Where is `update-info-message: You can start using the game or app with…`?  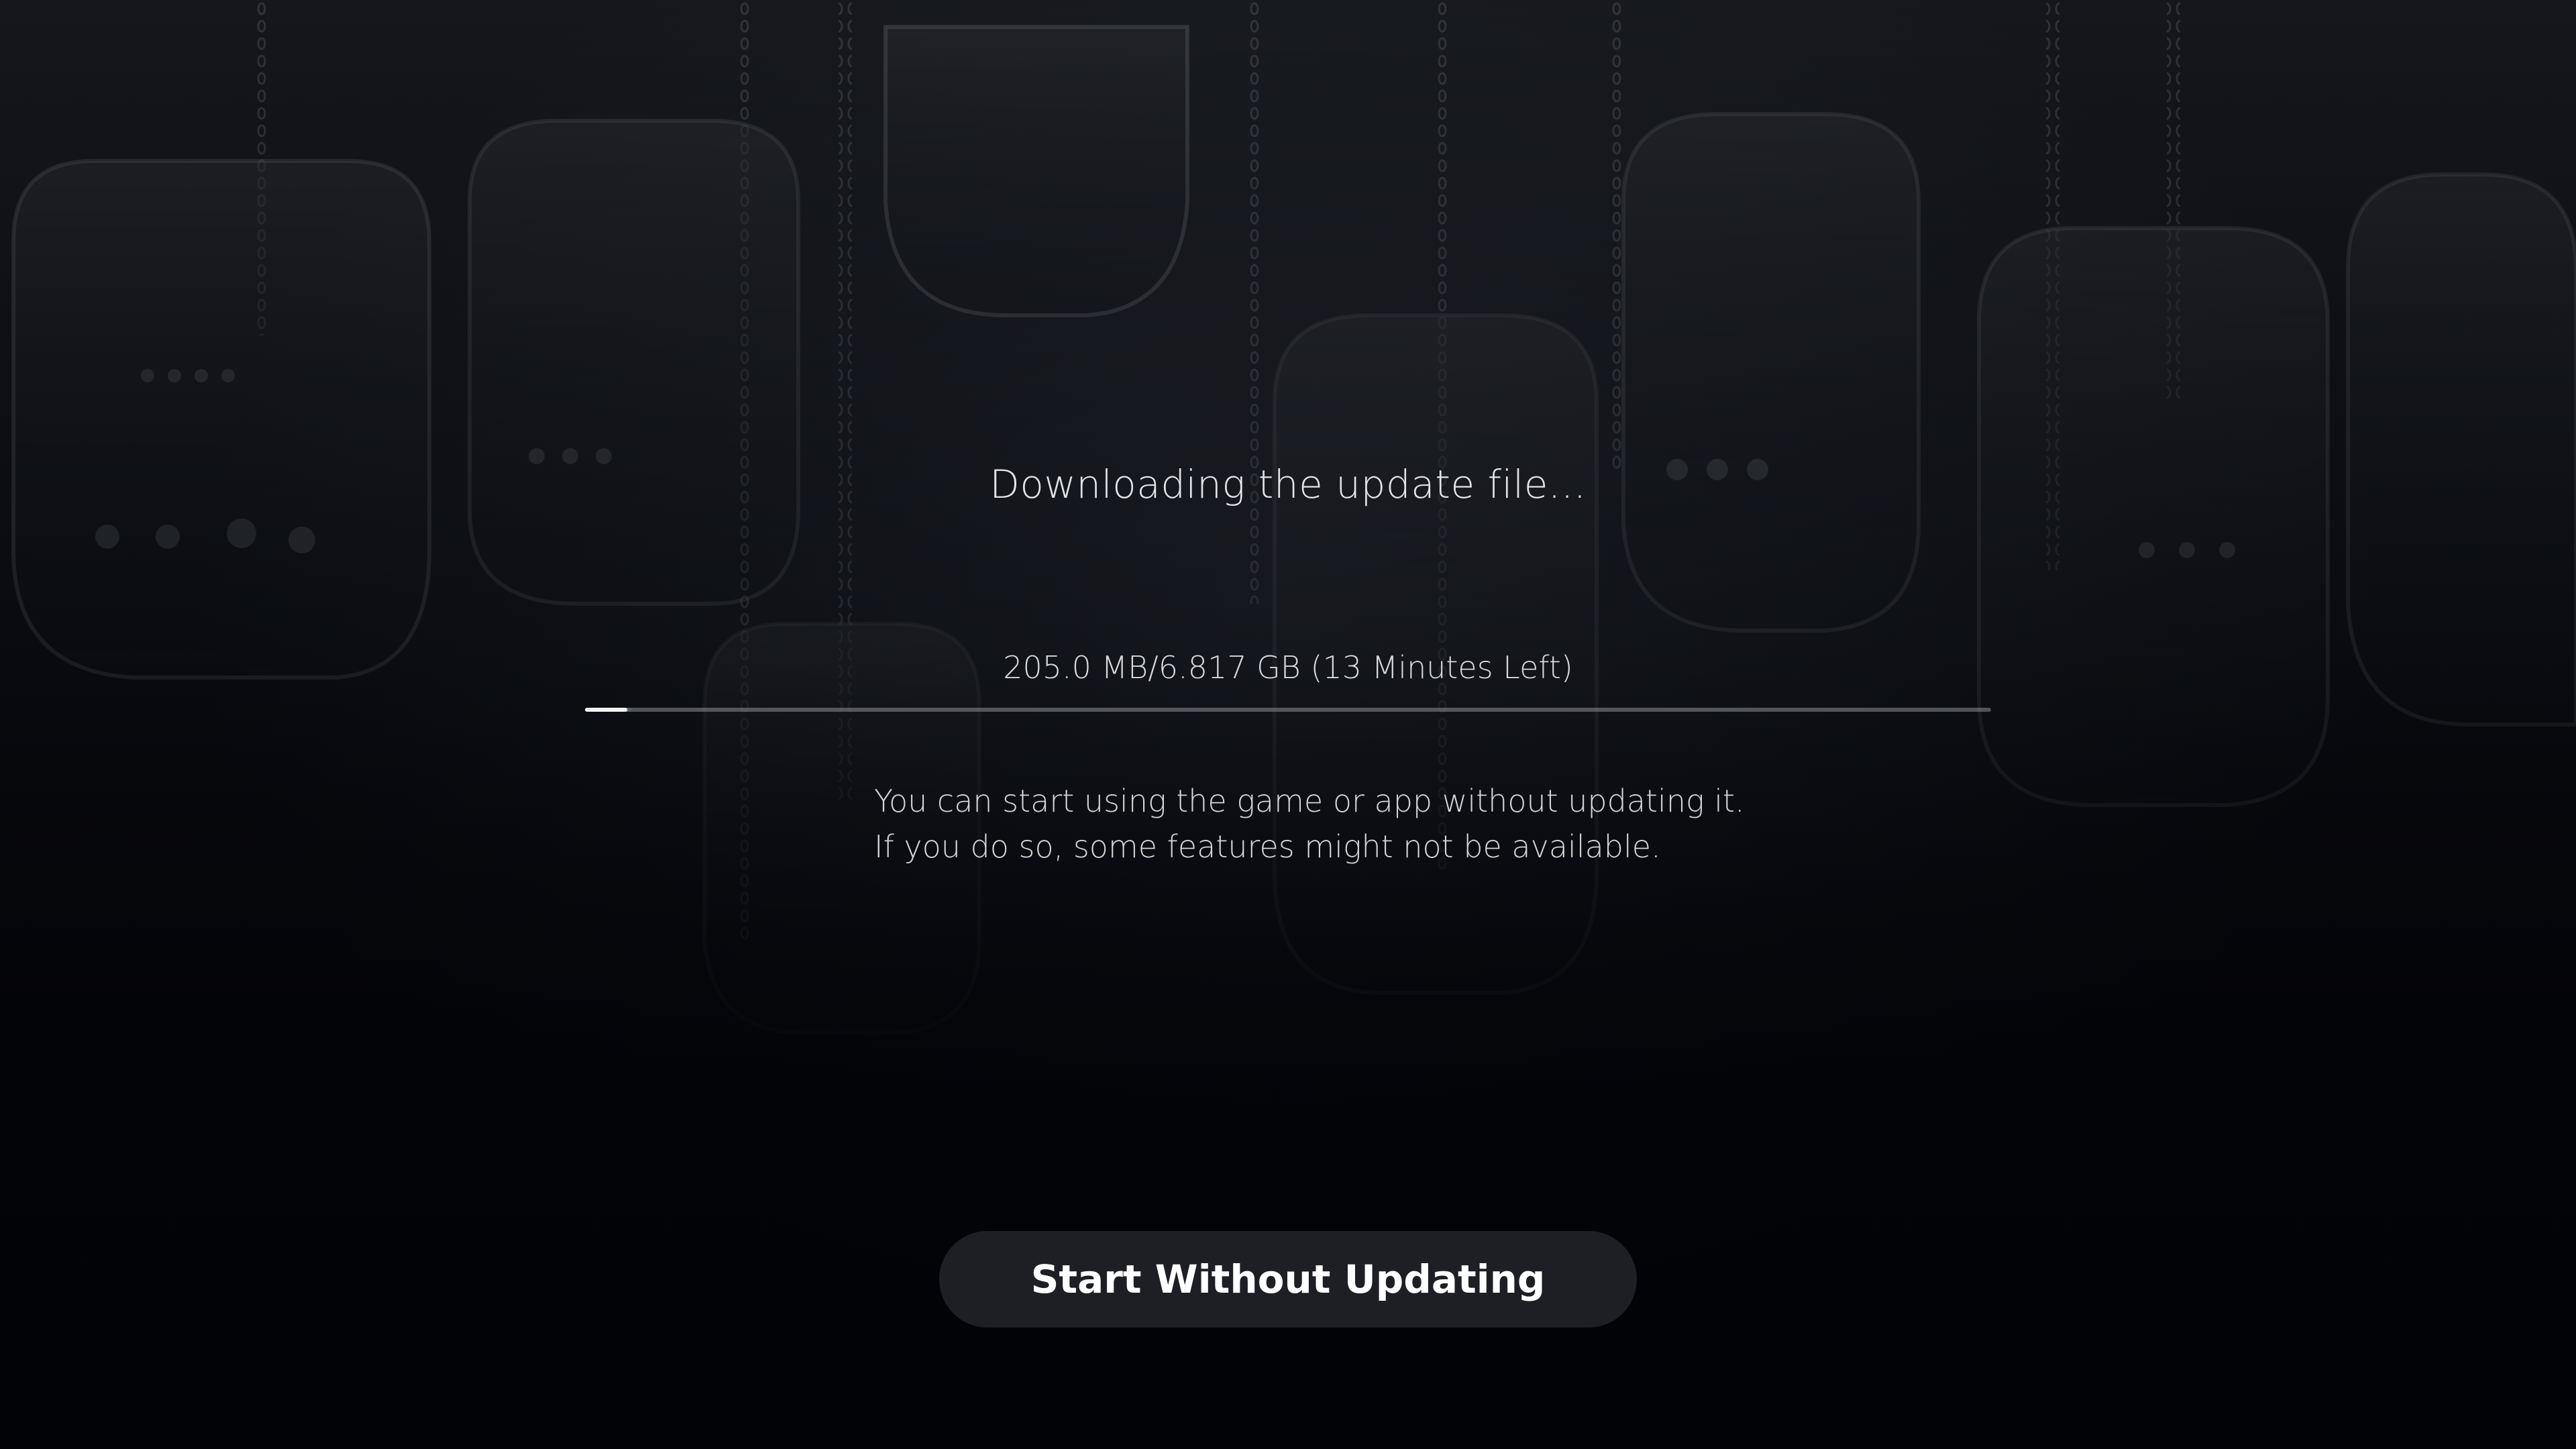
update-info-message: You can start using the game or app with… is located at coordinates (1309, 823).